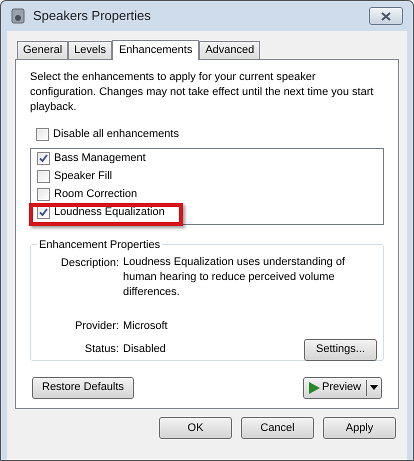 The width and height of the screenshot is (414, 461). What do you see at coordinates (146, 326) in the screenshot?
I see `provider-value: Microsoft` at bounding box center [146, 326].